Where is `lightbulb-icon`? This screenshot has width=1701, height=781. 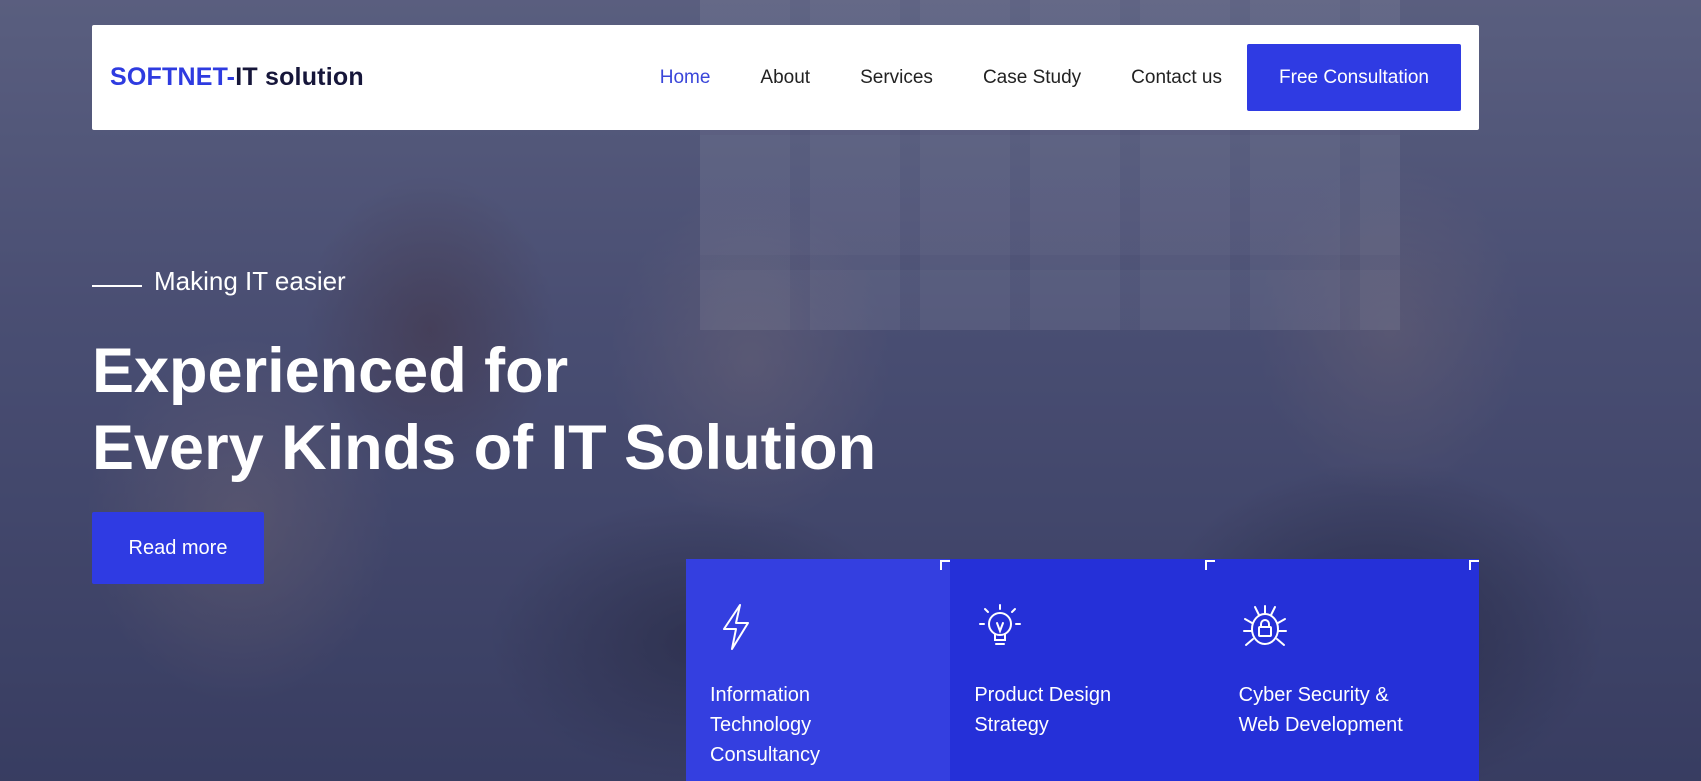
lightbulb-icon is located at coordinates (1000, 624).